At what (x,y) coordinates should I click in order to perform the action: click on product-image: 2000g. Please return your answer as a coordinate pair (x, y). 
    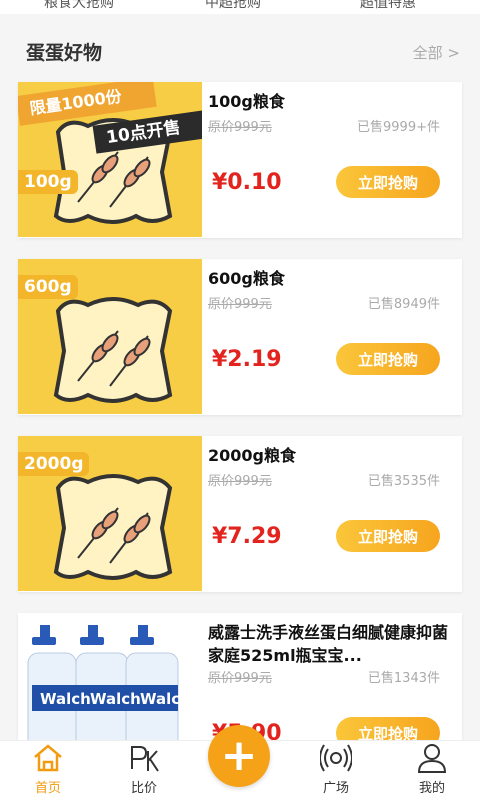
    Looking at the image, I should click on (110, 513).